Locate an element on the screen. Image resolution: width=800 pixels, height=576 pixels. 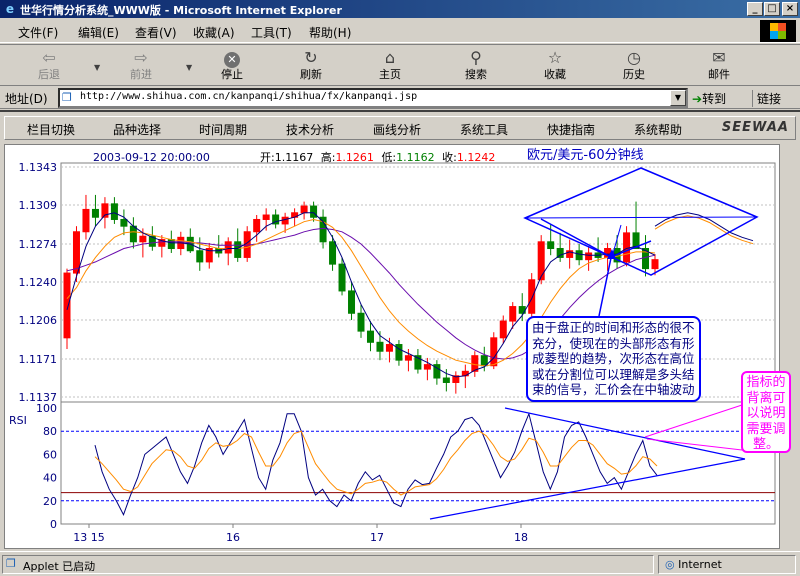
app-menu-symbol-select: 品种选择 is located at coordinates (137, 129).